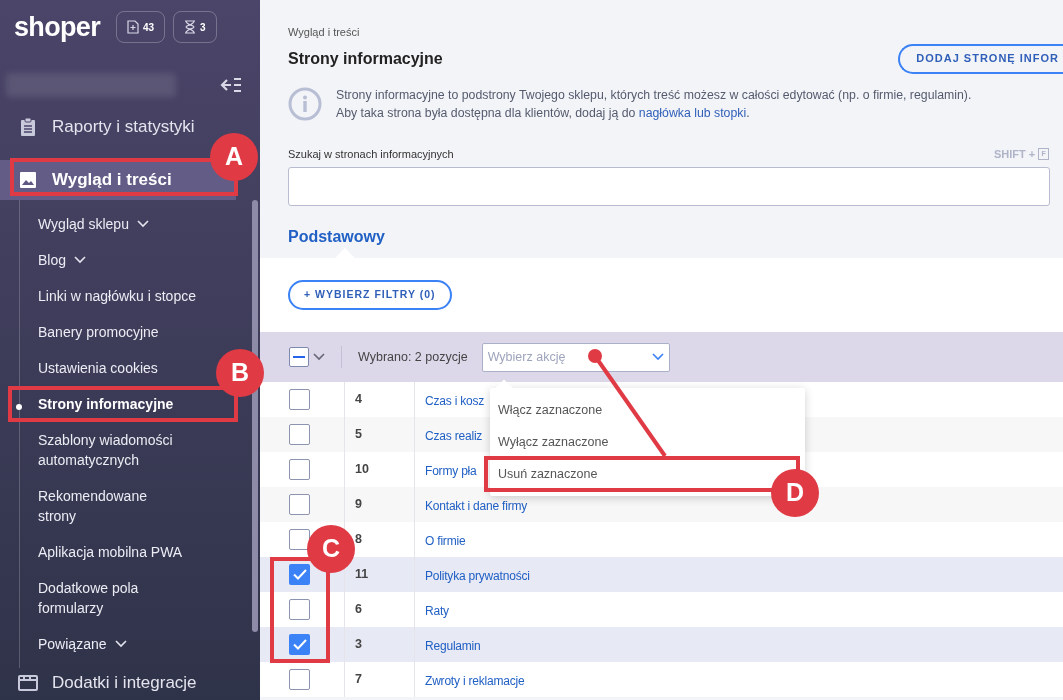  Describe the element at coordinates (669, 186) in the screenshot. I see `search-field` at that location.